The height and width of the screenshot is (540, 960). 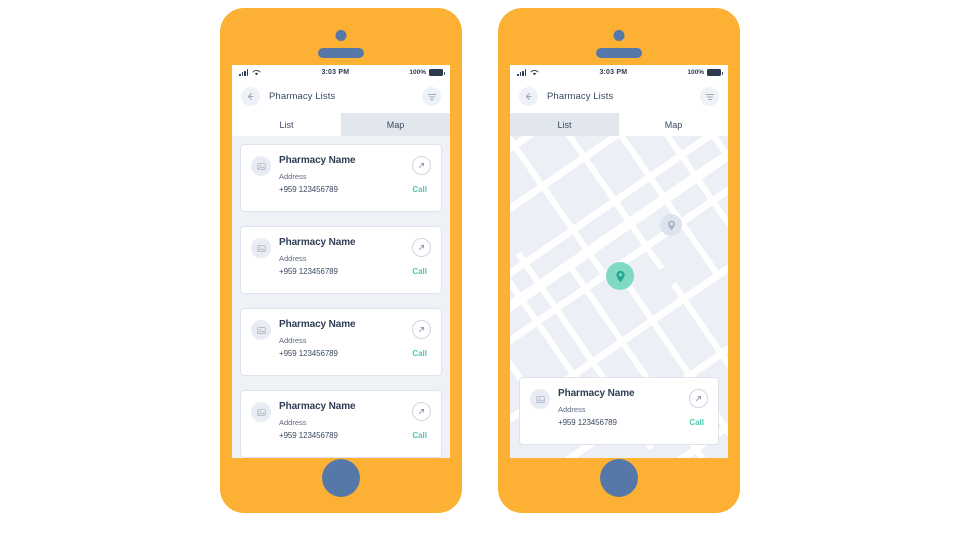 What do you see at coordinates (341, 53) in the screenshot?
I see `earpiece-speaker` at bounding box center [341, 53].